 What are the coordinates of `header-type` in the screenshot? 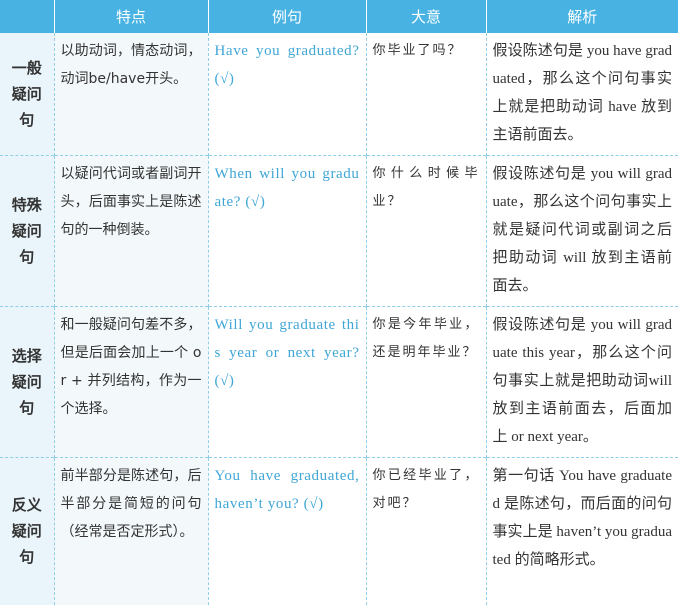 It's located at (27, 16).